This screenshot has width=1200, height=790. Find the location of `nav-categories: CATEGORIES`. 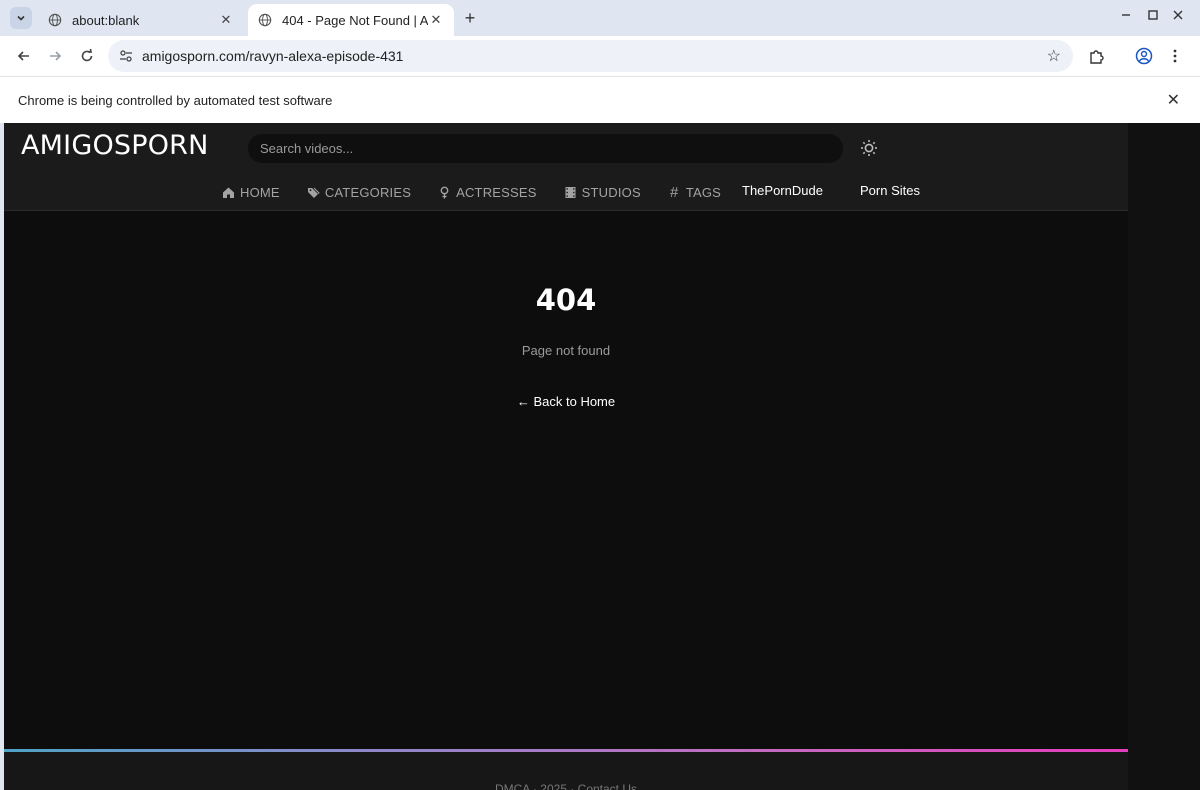

nav-categories: CATEGORIES is located at coordinates (359, 192).